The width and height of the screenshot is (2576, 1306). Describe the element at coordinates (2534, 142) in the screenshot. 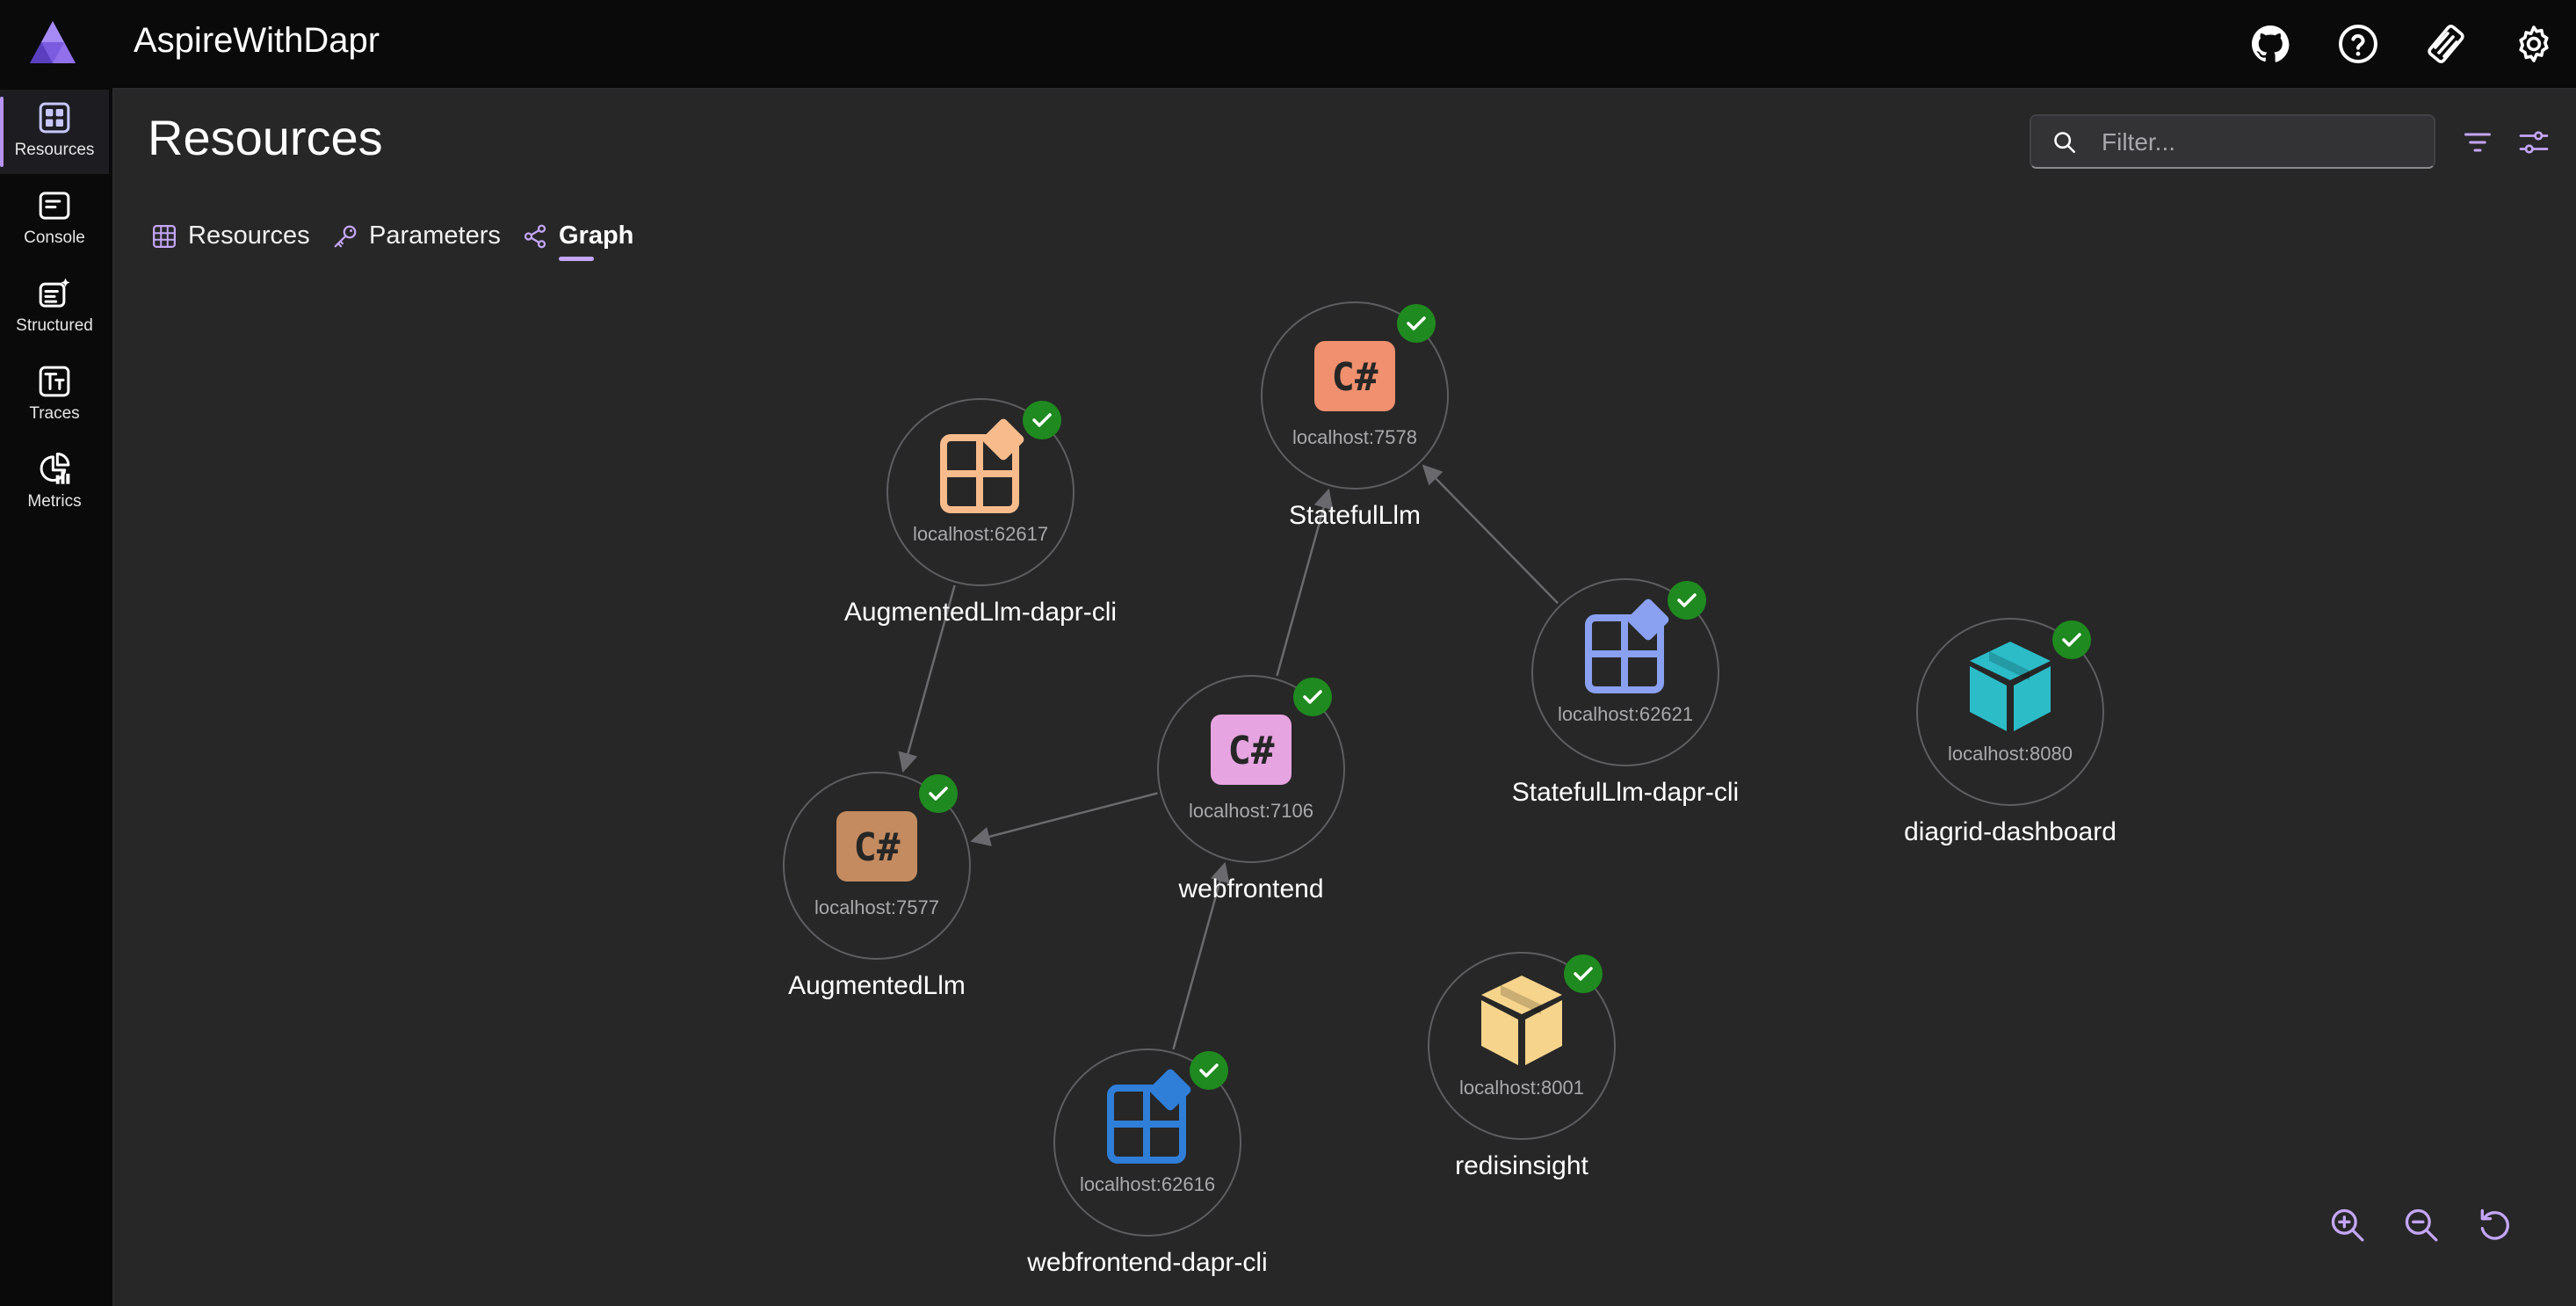

I see `options-sliders-icon` at that location.